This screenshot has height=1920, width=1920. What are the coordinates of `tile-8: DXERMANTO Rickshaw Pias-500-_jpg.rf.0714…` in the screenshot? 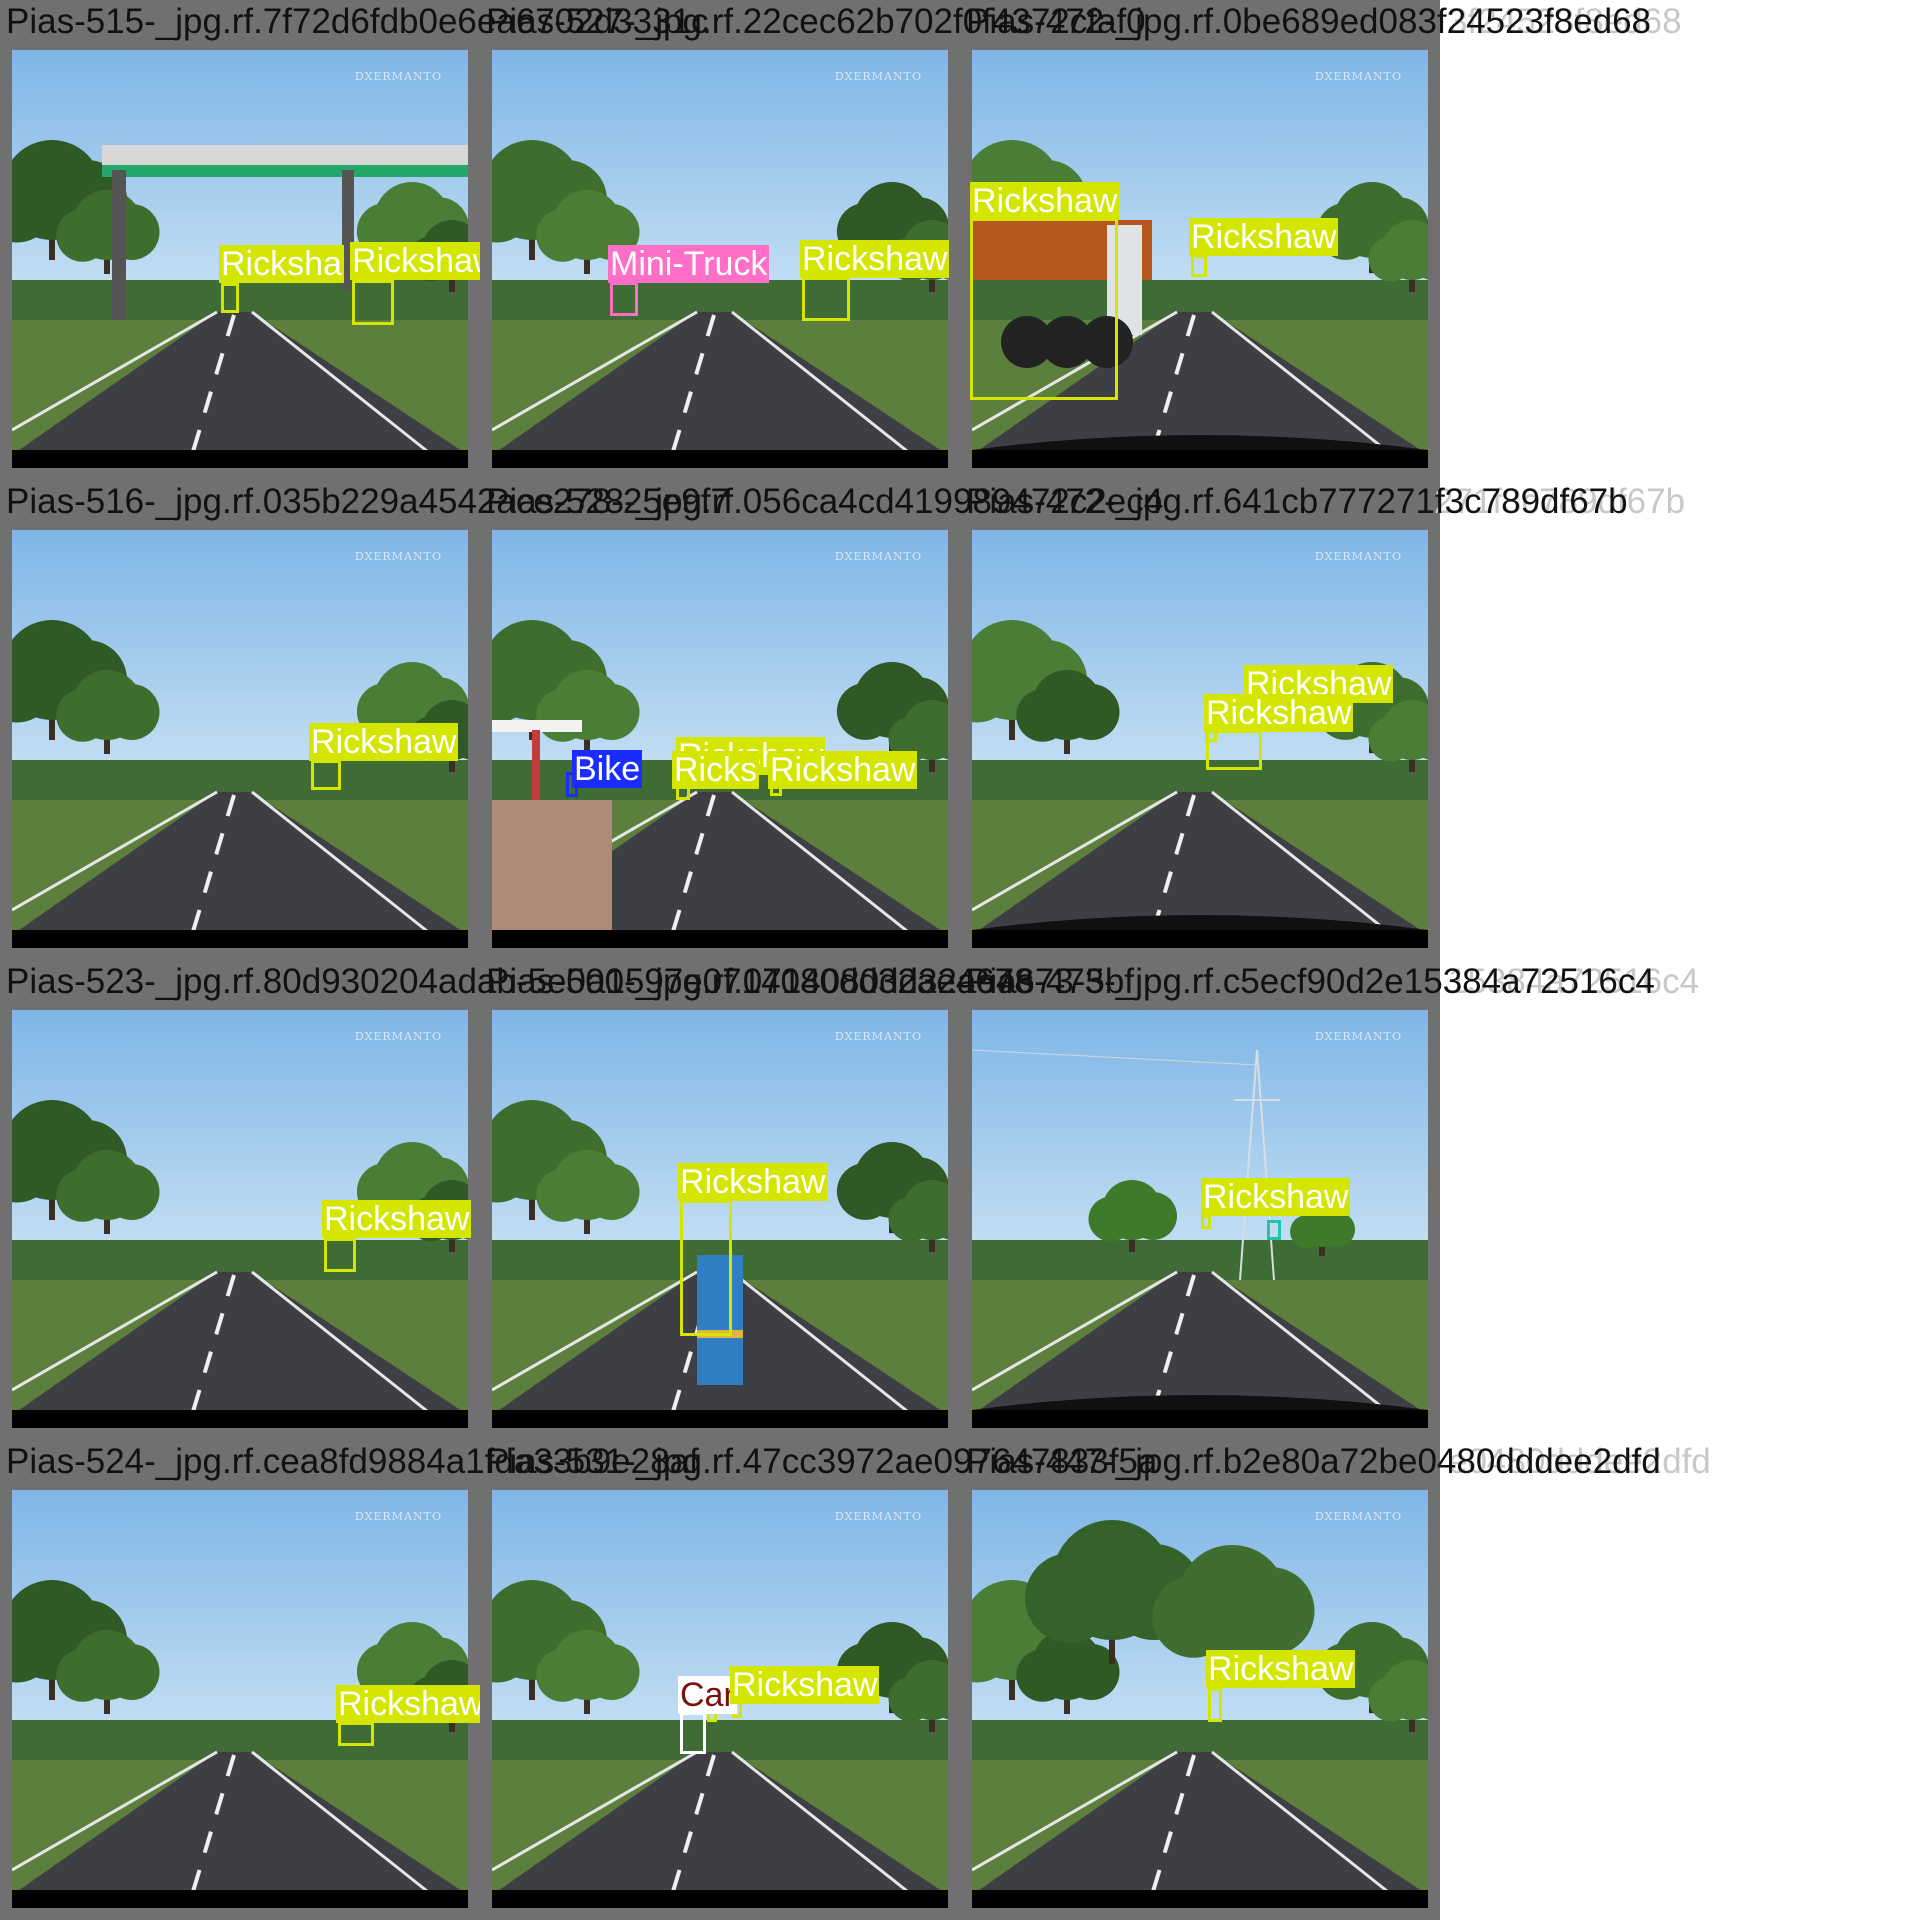 It's located at (807, 1200).